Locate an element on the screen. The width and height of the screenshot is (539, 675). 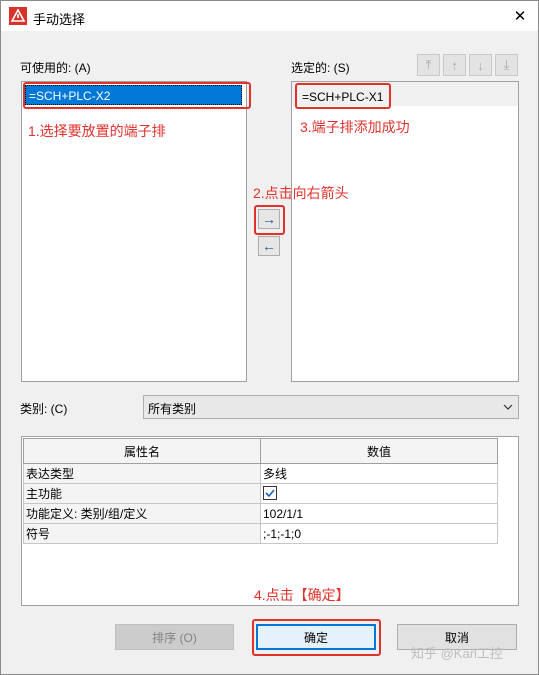
annotation-box-available-item is located at coordinates (137, 95).